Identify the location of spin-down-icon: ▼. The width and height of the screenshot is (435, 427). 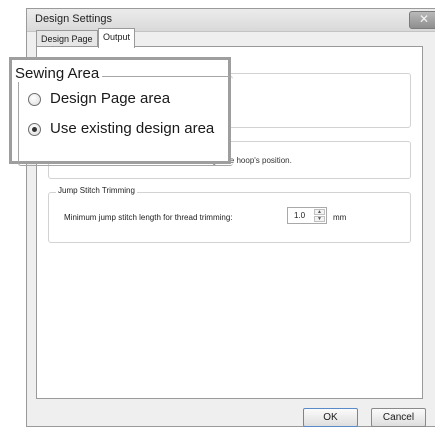
(319, 219).